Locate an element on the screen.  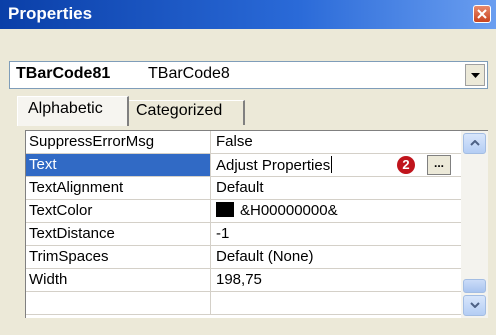
property-value: False is located at coordinates (336, 142).